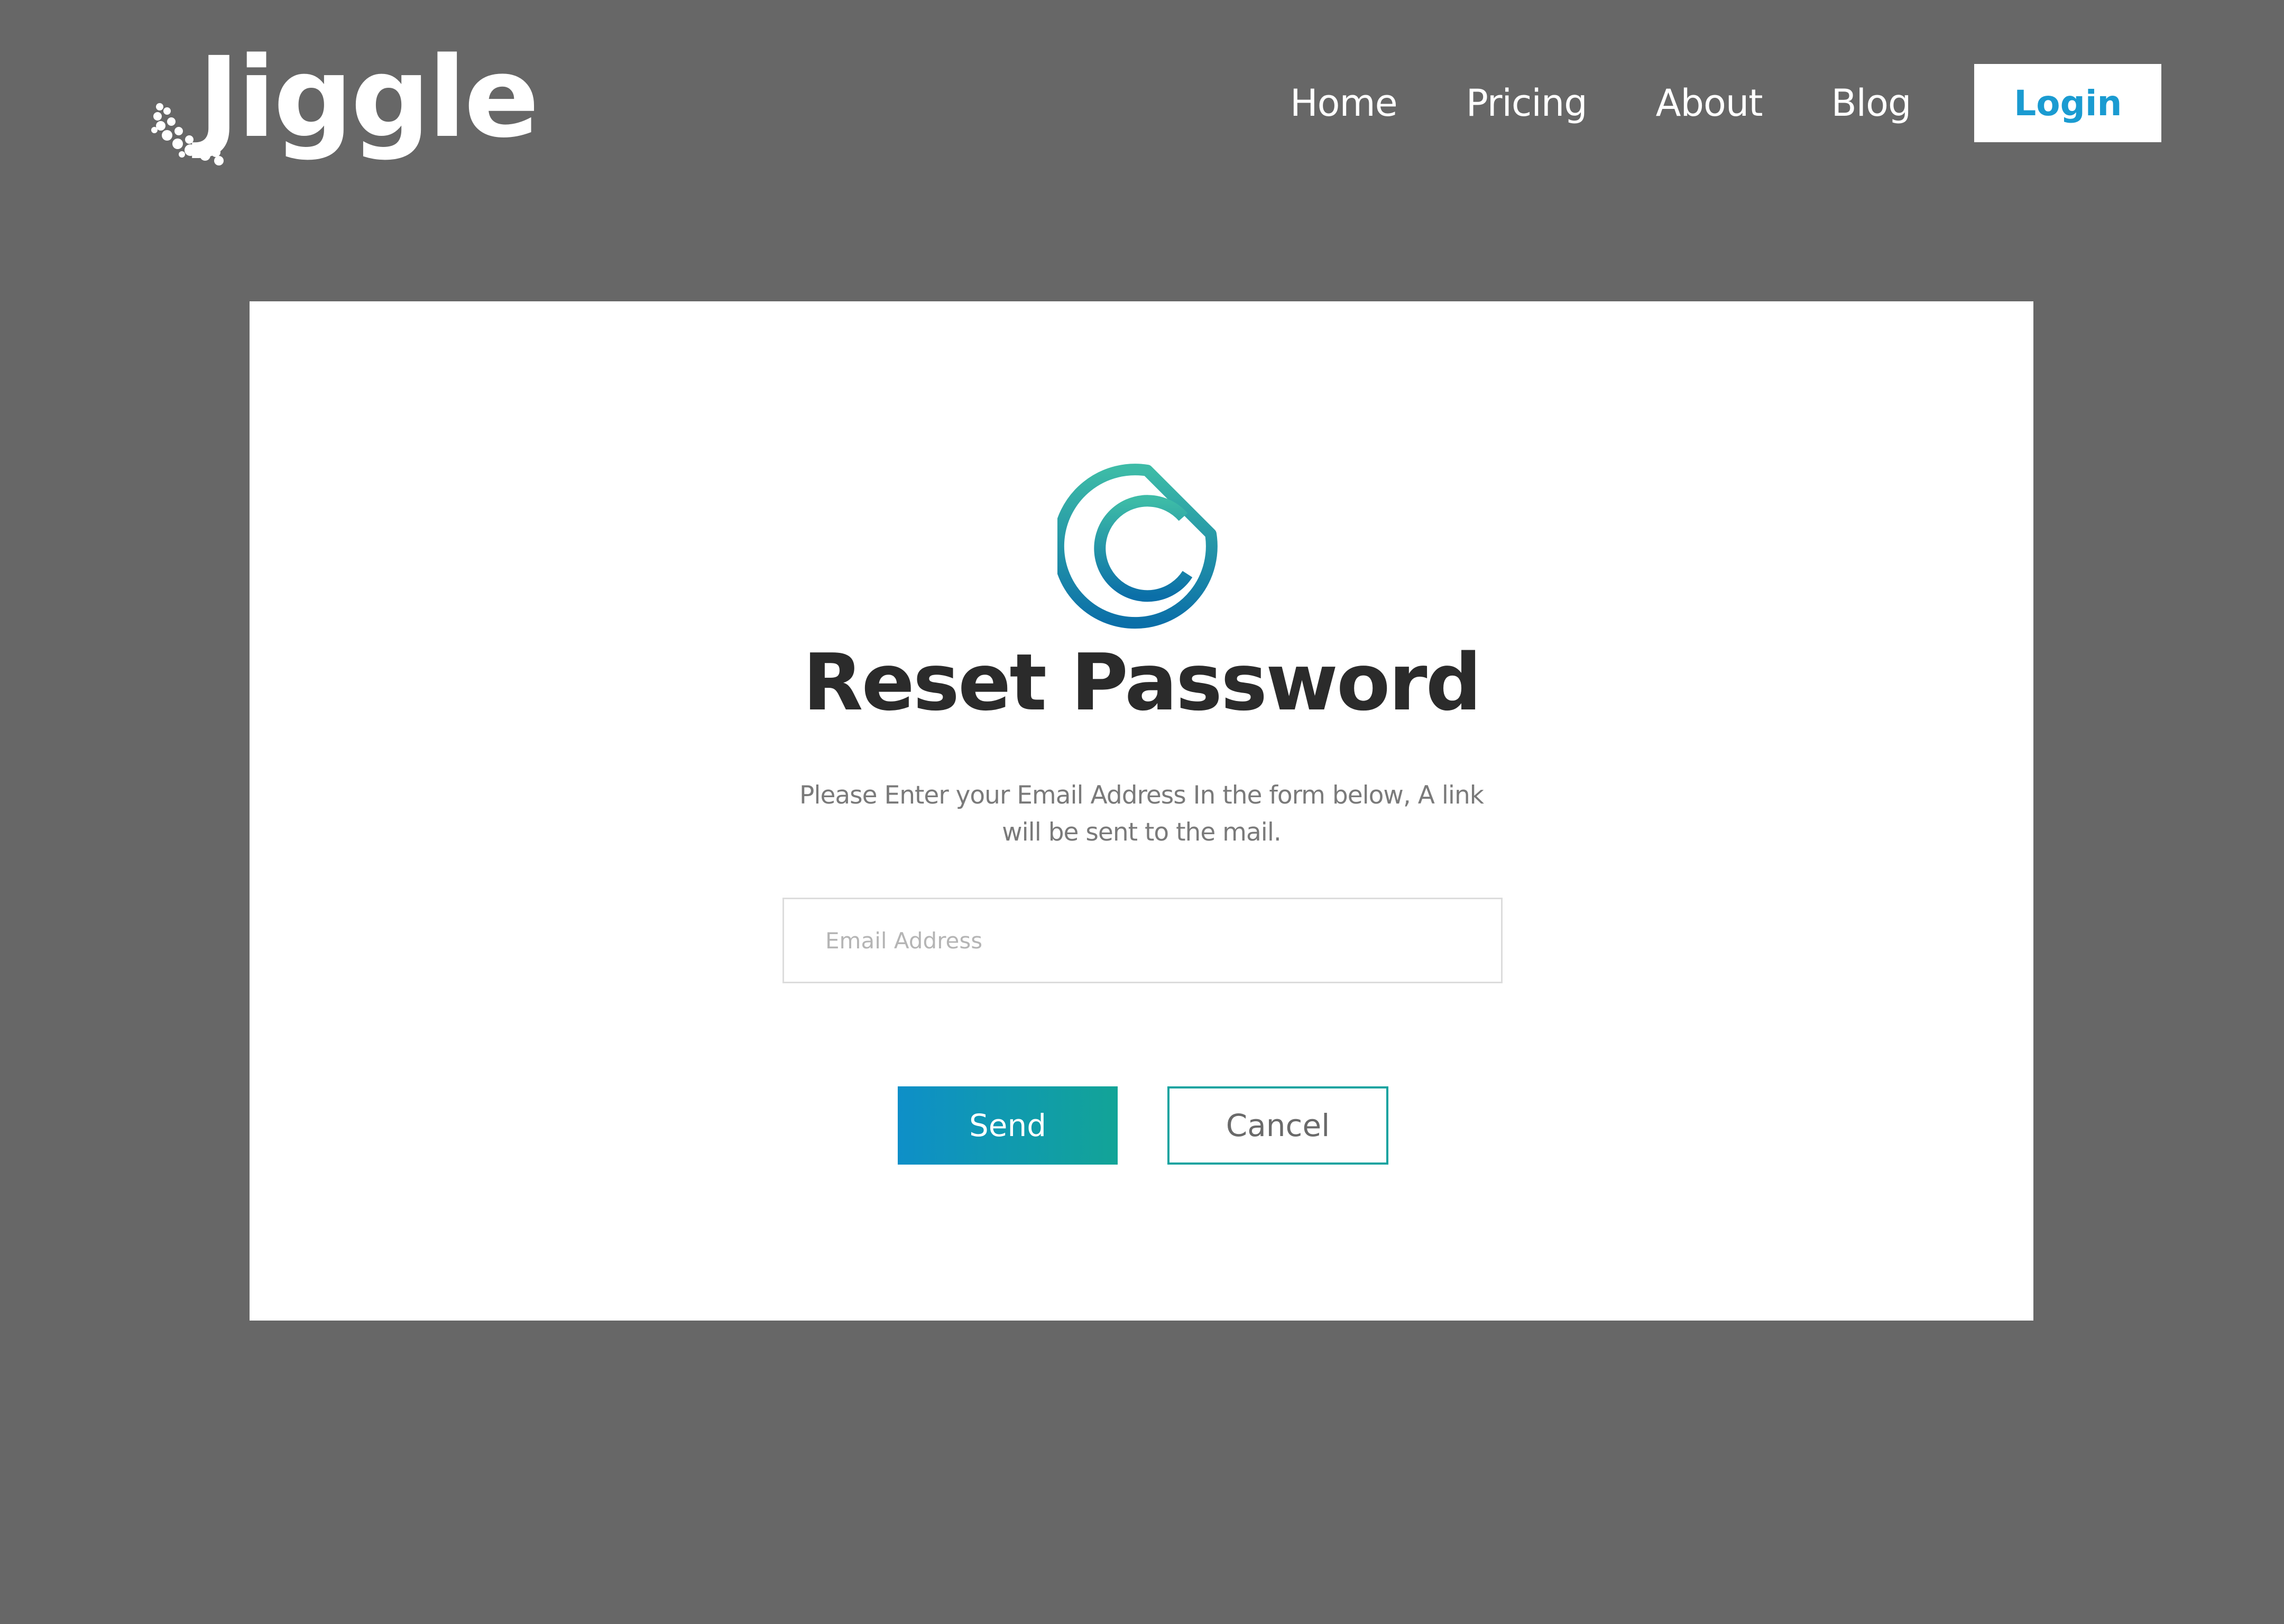 Image resolution: width=2284 pixels, height=1624 pixels. Describe the element at coordinates (1344, 103) in the screenshot. I see `nav-link-home: Home` at that location.